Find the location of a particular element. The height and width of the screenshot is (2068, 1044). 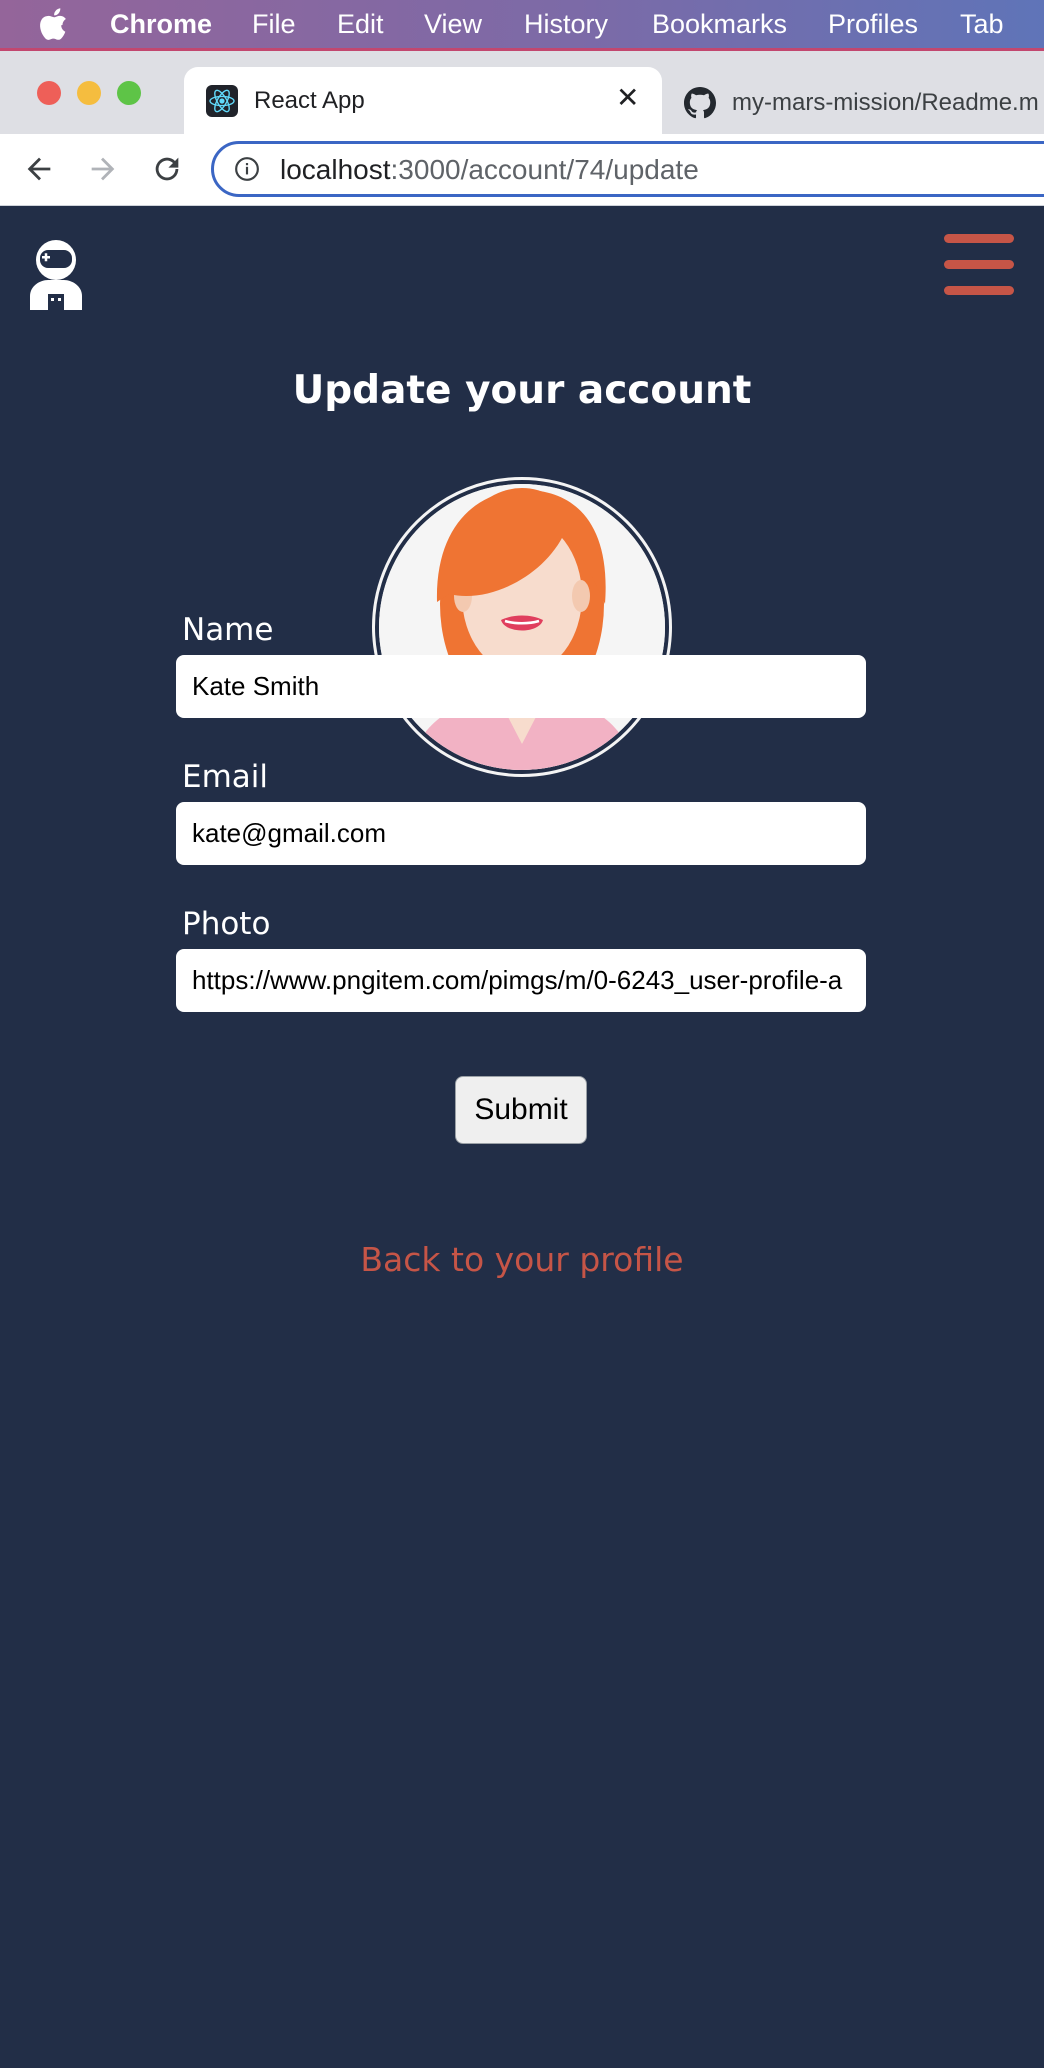

woman-avatar-illustration is located at coordinates (522, 627).